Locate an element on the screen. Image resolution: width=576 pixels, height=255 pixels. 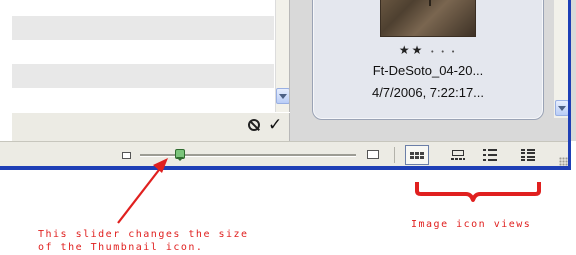
slider-annotation-arrow is located at coordinates (142, 191).